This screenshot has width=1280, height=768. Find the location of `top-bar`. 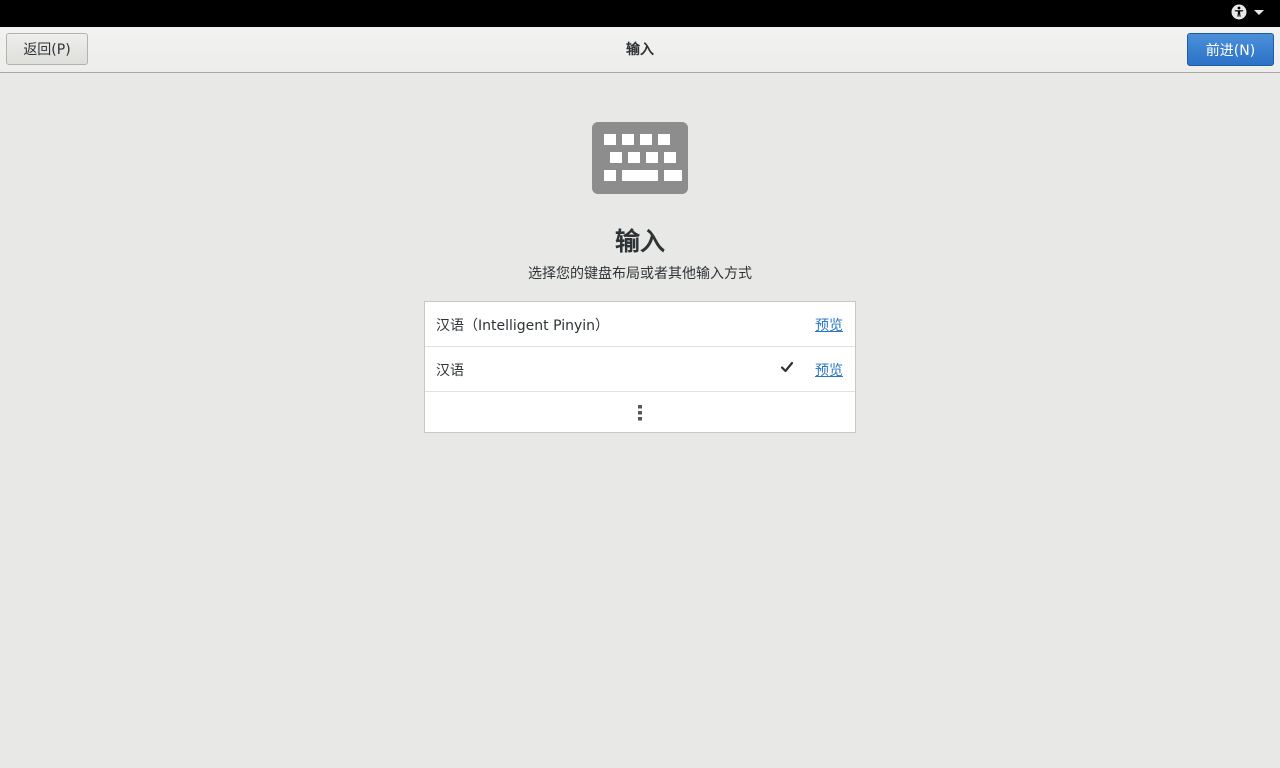

top-bar is located at coordinates (640, 13).